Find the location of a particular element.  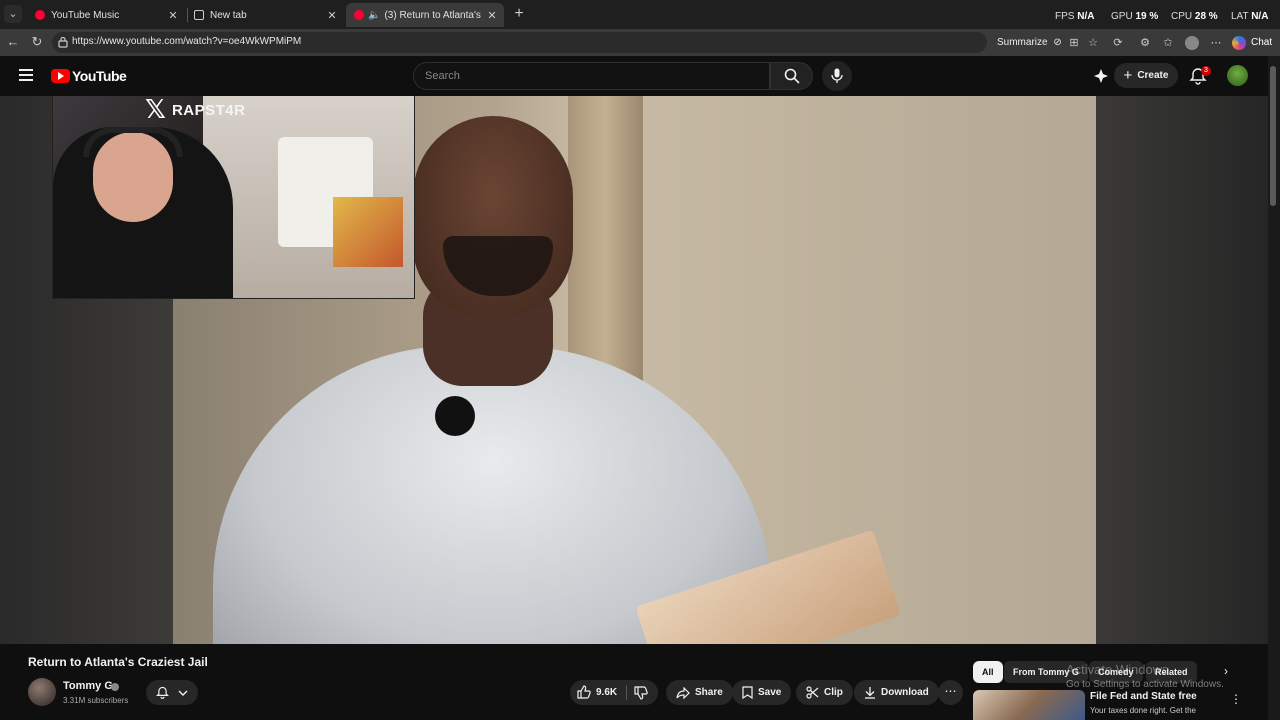

fps-value: N/A is located at coordinates (1086, 16).